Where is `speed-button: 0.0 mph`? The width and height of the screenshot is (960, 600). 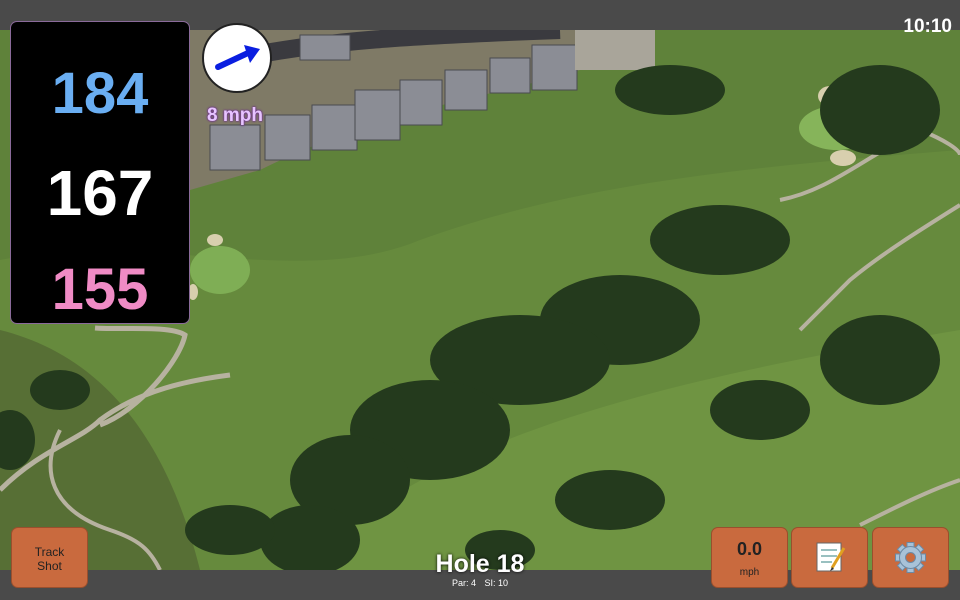
speed-button: 0.0 mph is located at coordinates (749, 557).